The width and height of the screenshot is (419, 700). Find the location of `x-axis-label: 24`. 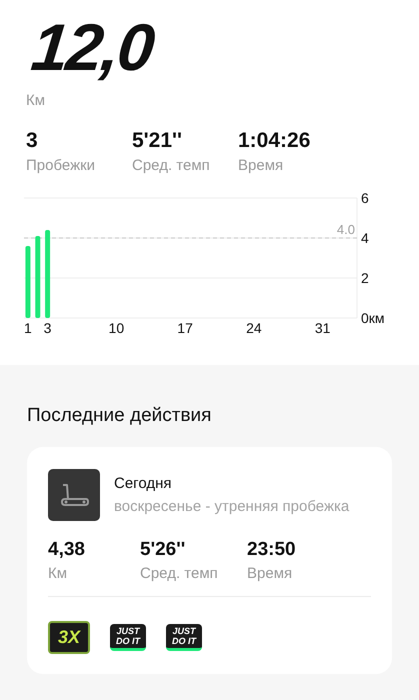

x-axis-label: 24 is located at coordinates (254, 328).